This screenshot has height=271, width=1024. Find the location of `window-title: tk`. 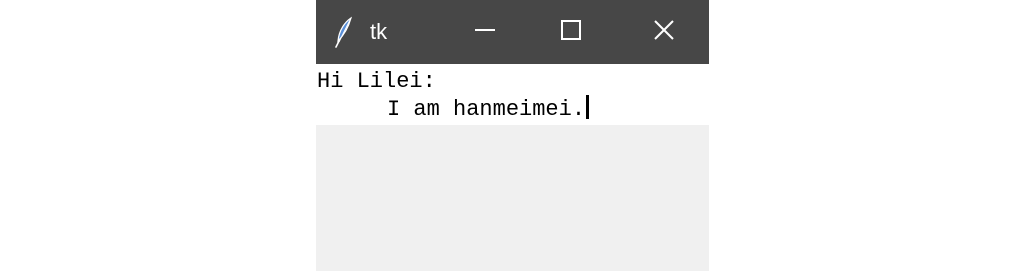

window-title: tk is located at coordinates (379, 31).